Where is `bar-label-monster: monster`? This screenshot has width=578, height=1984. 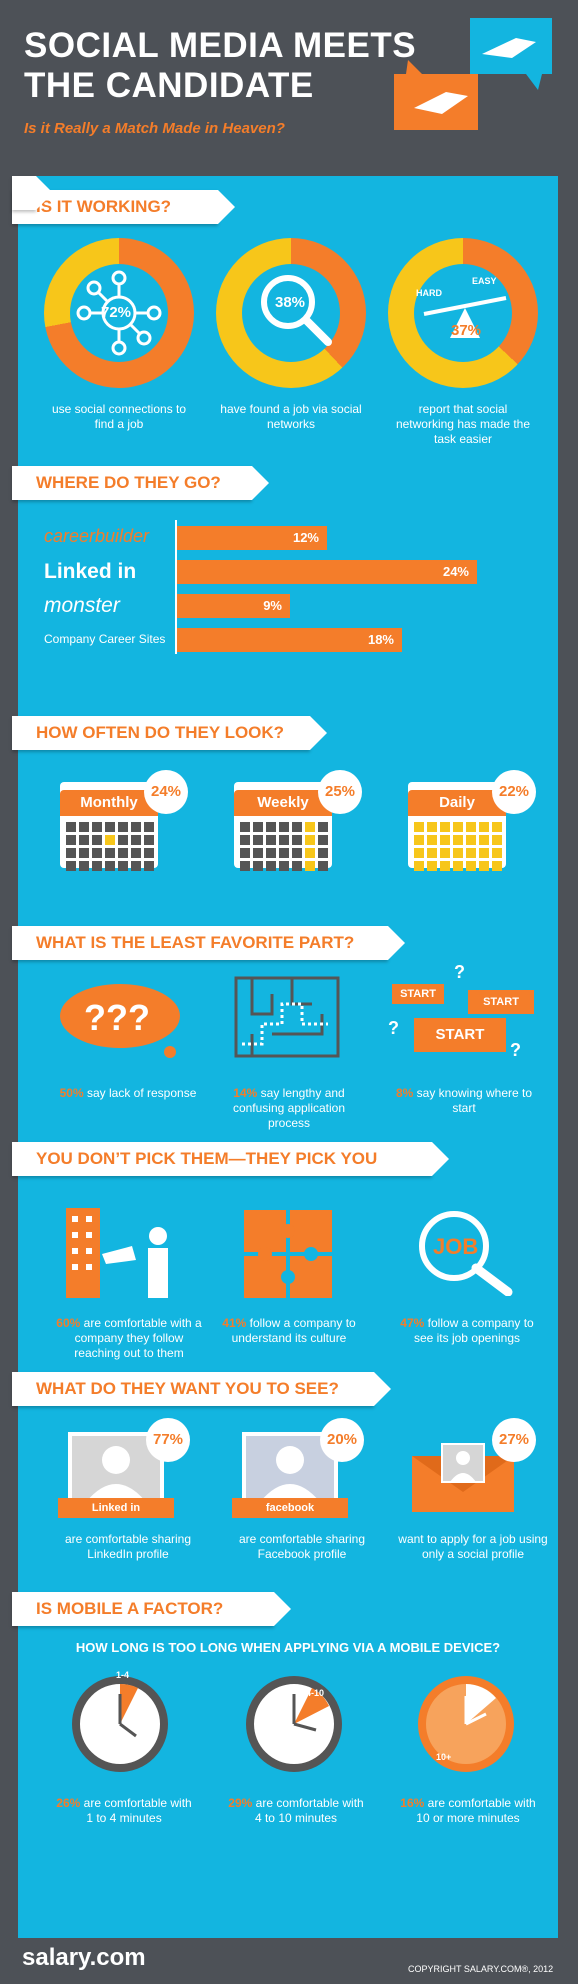
bar-label-monster: monster is located at coordinates (82, 605).